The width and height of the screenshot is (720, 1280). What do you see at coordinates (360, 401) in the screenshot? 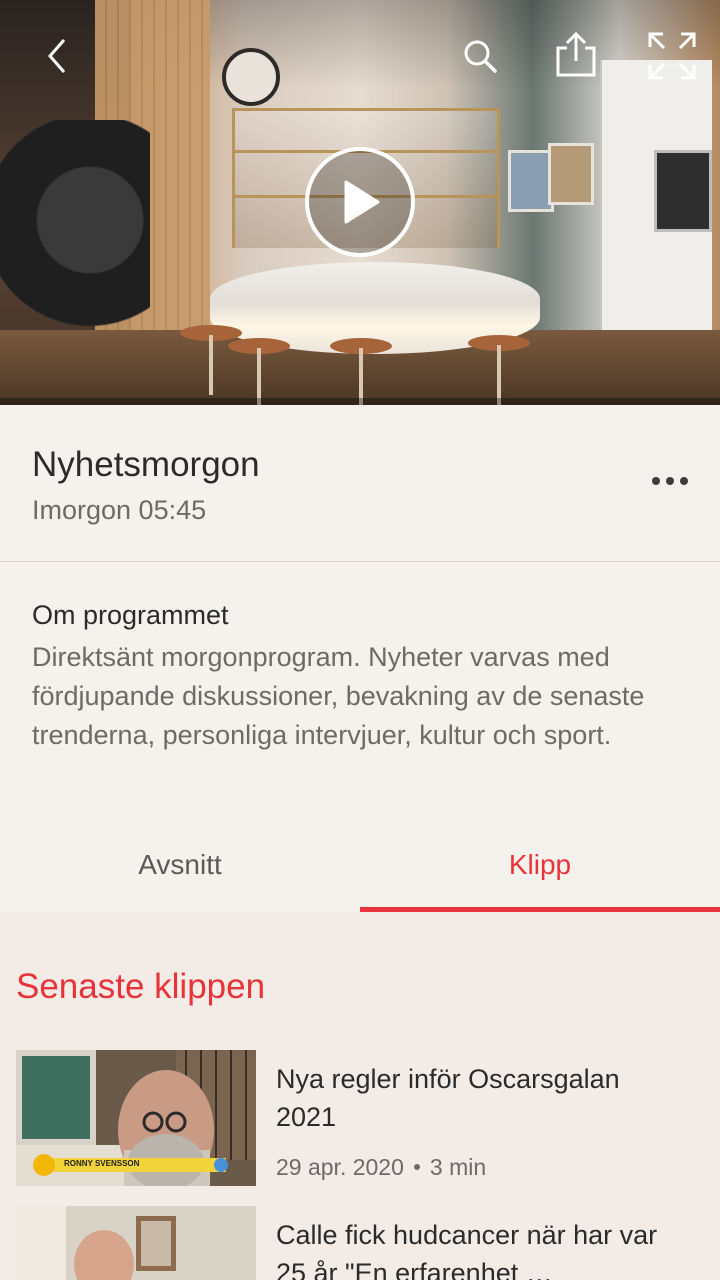
I see `progress-track` at bounding box center [360, 401].